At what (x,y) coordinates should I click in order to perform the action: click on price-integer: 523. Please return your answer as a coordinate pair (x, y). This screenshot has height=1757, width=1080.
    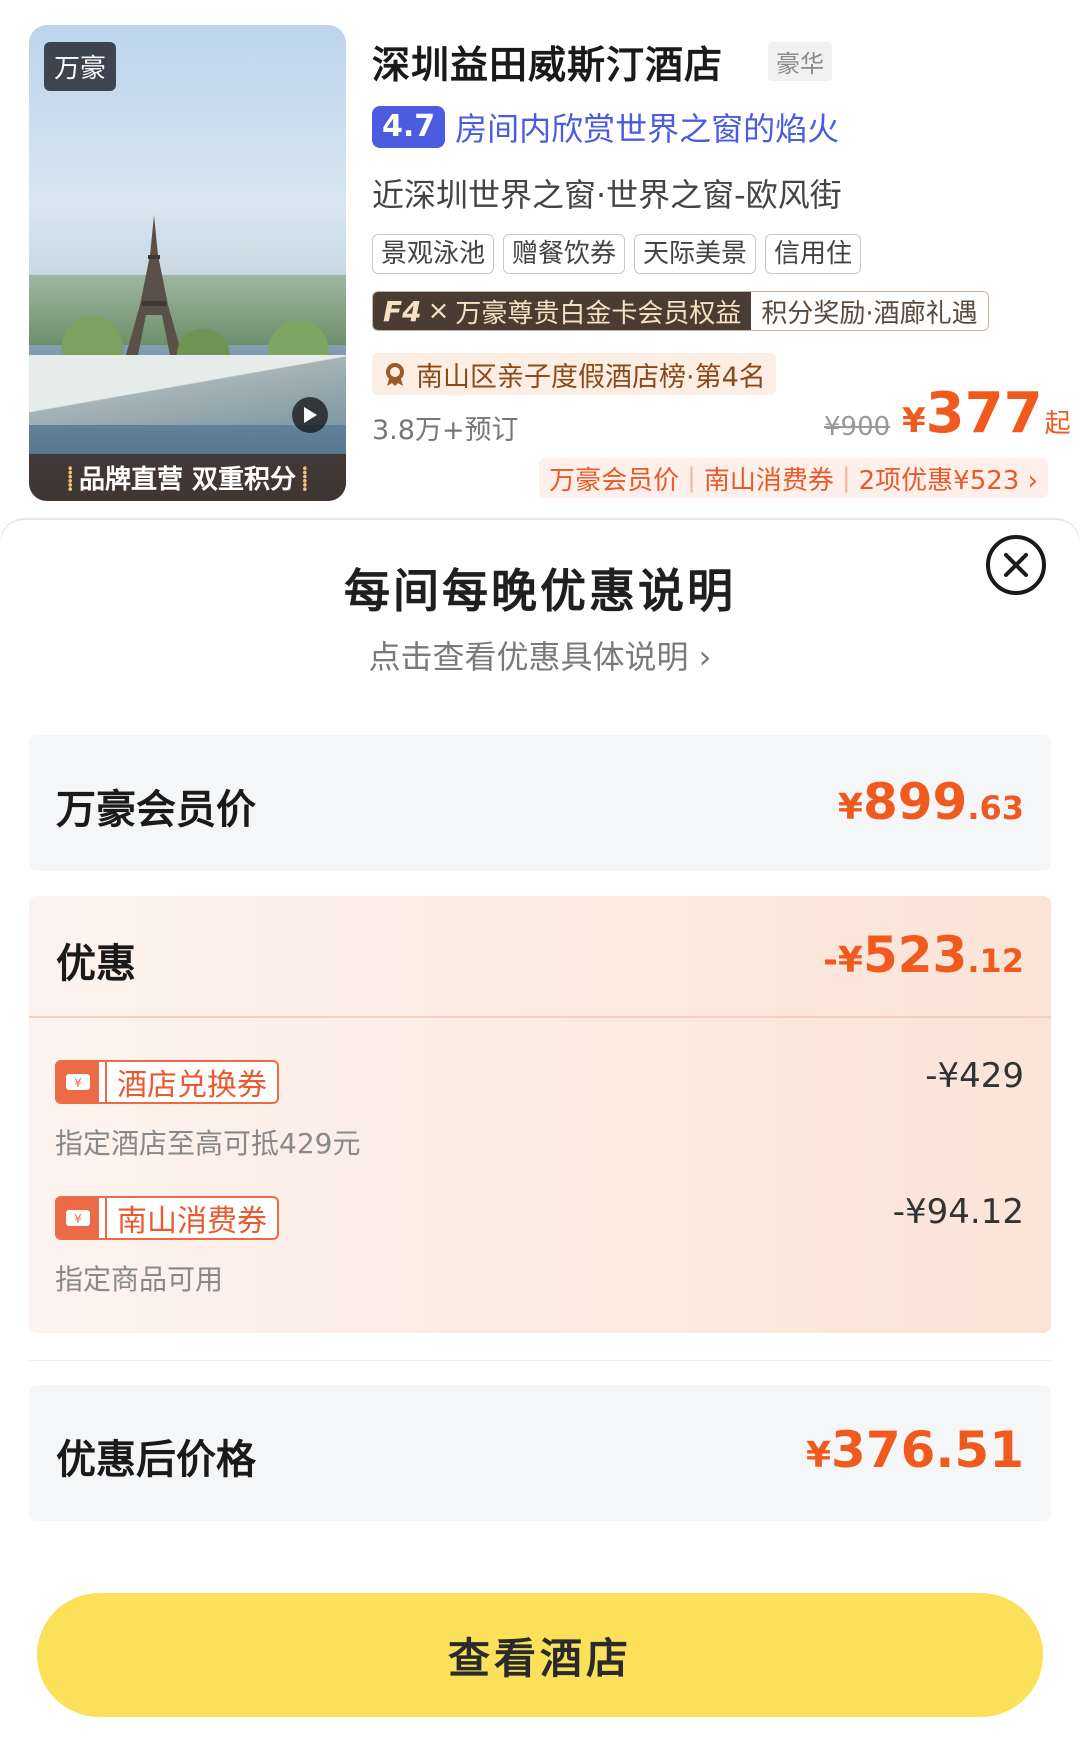
    Looking at the image, I should click on (915, 955).